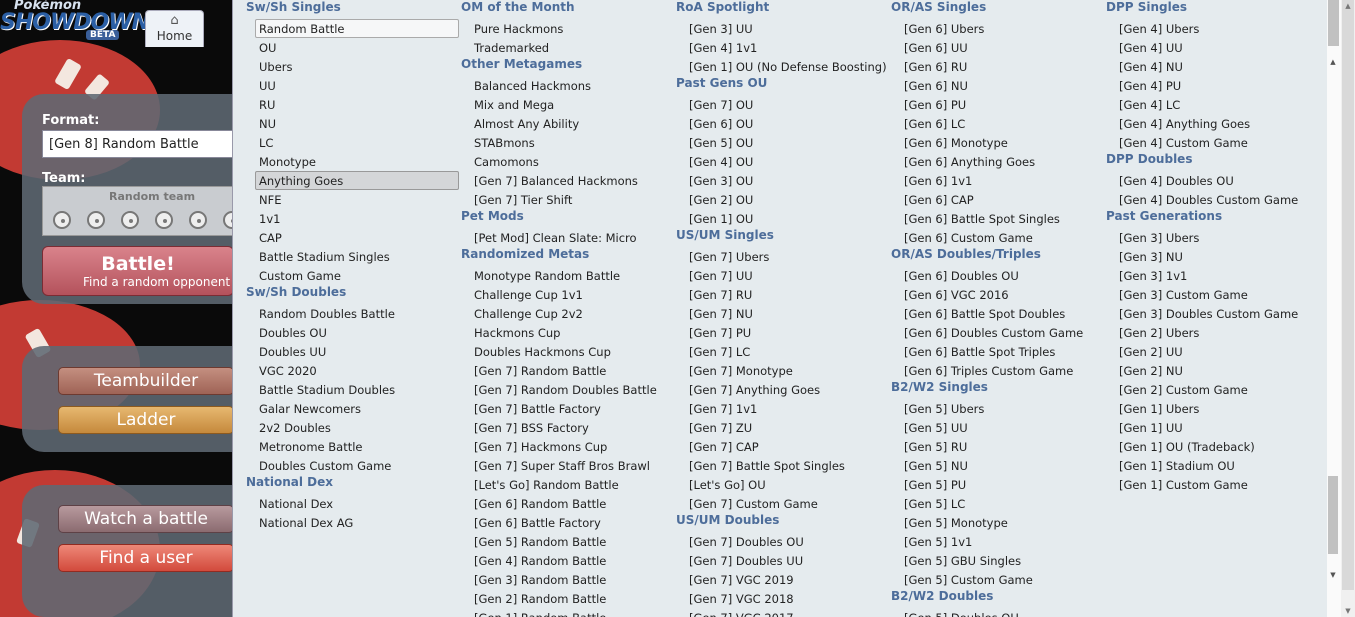  I want to click on format-option: [Gen 4] Ubers, so click(1217, 28).